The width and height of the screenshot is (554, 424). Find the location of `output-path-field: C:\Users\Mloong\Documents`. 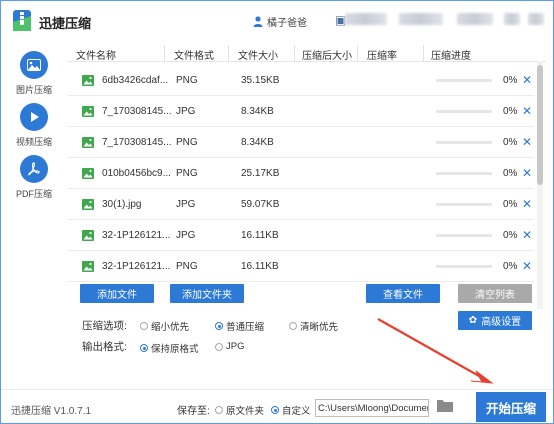

output-path-field: C:\Users\Mloong\Documents is located at coordinates (372, 408).